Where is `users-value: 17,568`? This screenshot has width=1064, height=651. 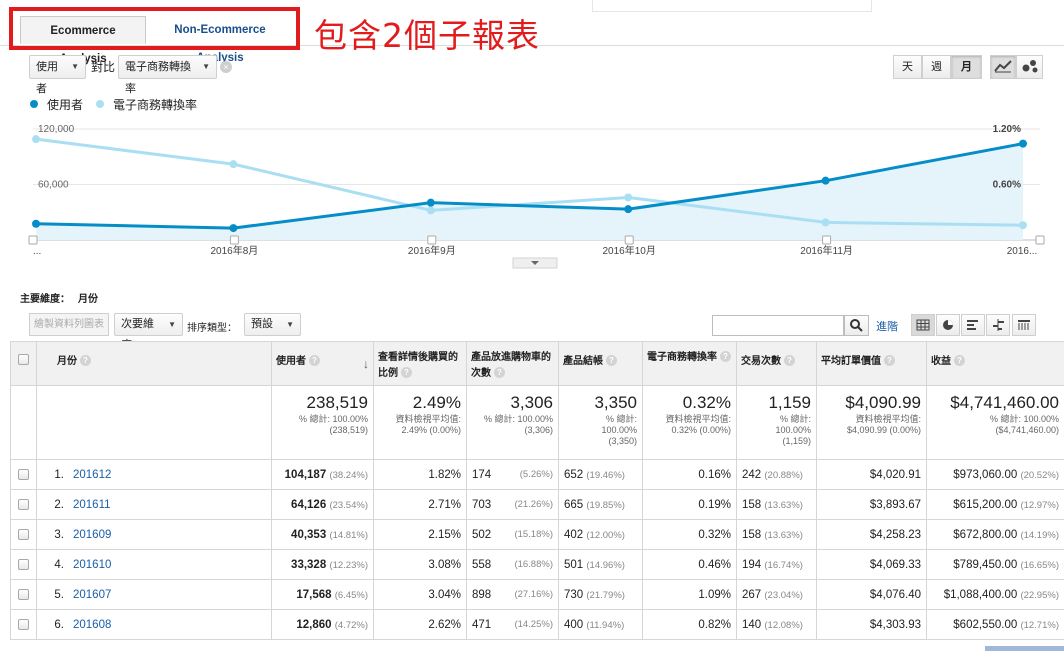
users-value: 17,568 is located at coordinates (314, 594).